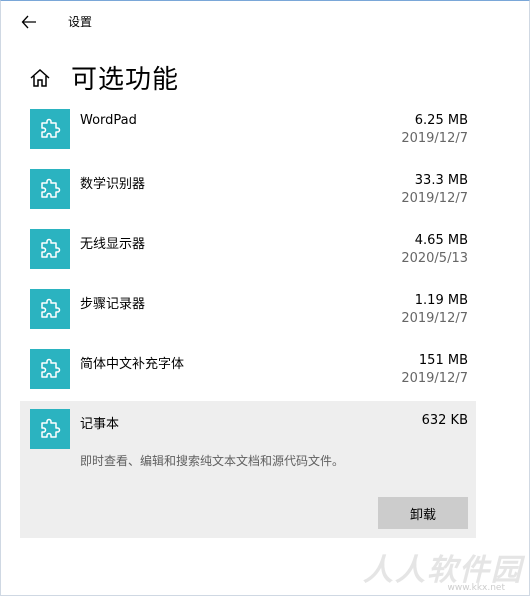 This screenshot has height=596, width=530. What do you see at coordinates (441, 120) in the screenshot?
I see `feature-size: 6.25 MB` at bounding box center [441, 120].